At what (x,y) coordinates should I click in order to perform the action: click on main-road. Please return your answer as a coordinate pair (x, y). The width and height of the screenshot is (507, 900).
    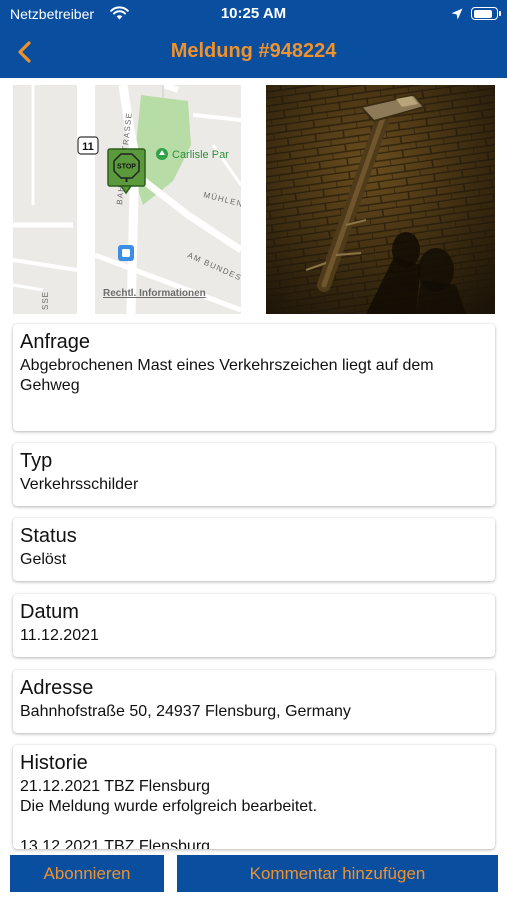
    Looking at the image, I should click on (86, 199).